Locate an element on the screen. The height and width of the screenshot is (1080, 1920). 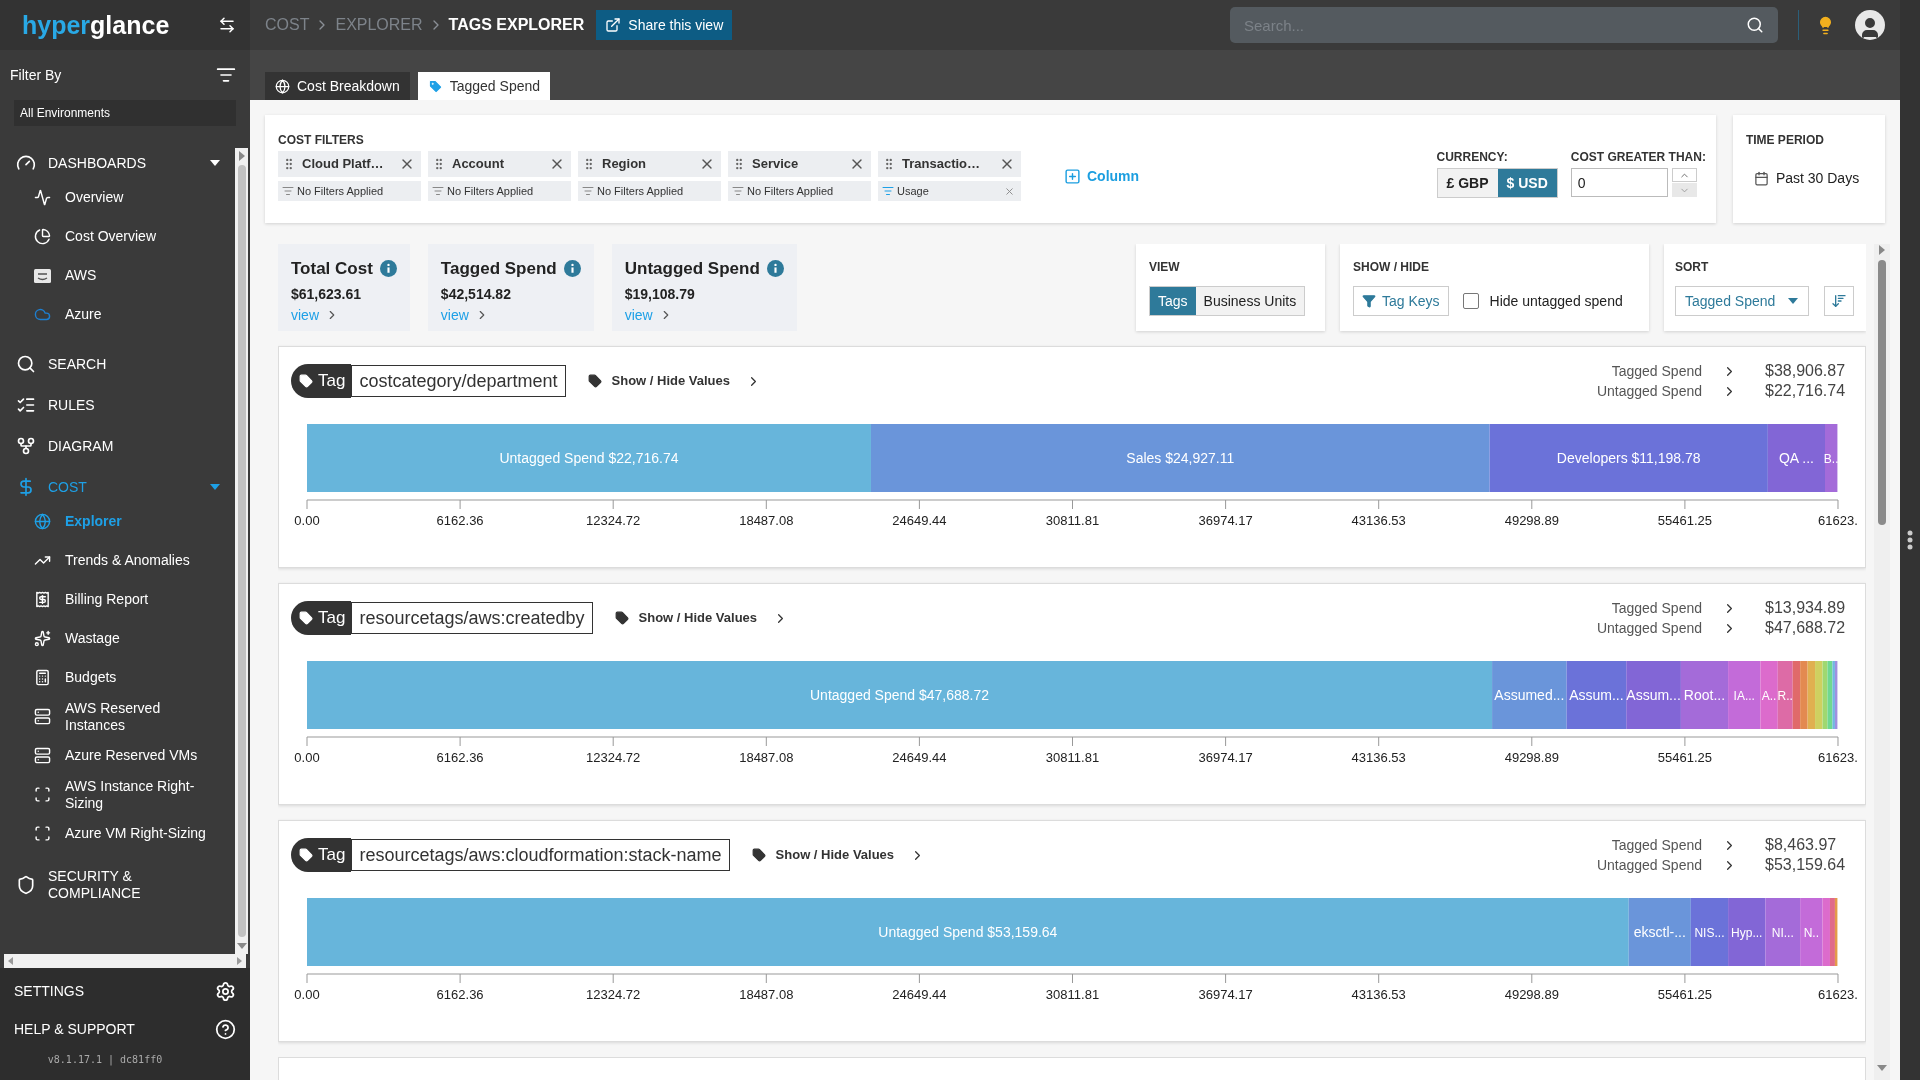
tick-label: 55461.25 is located at coordinates (1684, 994).